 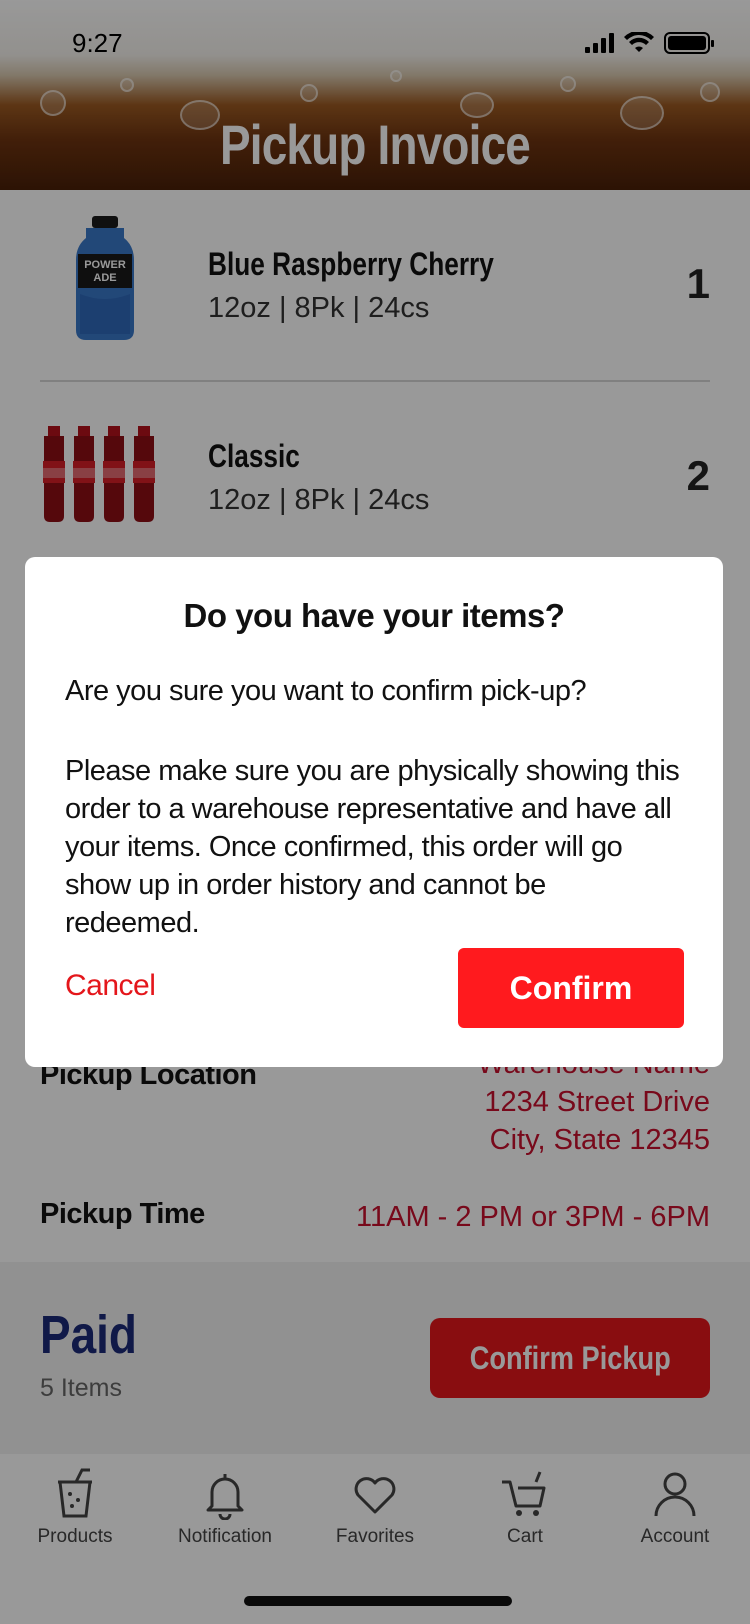 What do you see at coordinates (110, 986) in the screenshot?
I see `cancel-button: Cancel` at bounding box center [110, 986].